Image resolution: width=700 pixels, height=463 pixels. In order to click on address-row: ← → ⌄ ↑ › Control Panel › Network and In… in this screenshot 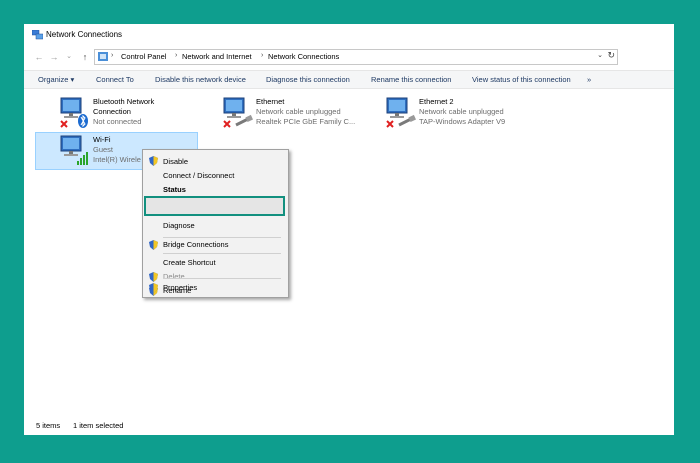, I will do `click(349, 57)`.